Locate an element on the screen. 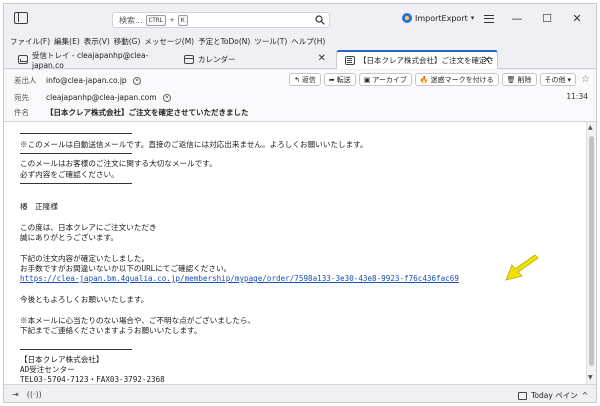  regards-line: 今後ともよろしくお願いいたします。 is located at coordinates (84, 299).